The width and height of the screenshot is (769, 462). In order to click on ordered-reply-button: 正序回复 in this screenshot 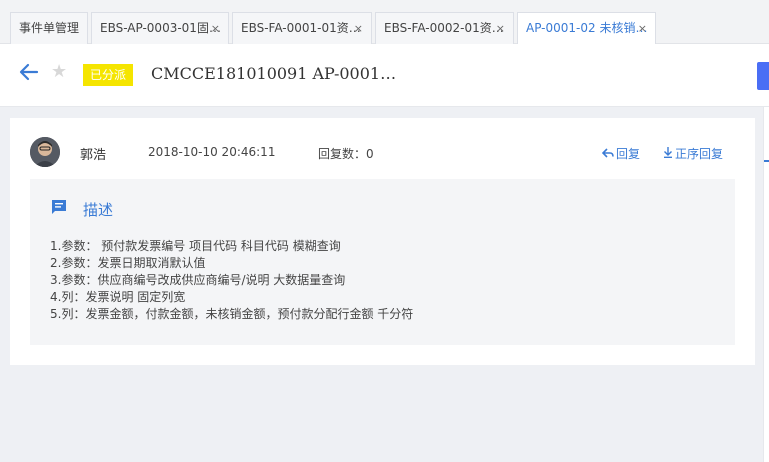, I will do `click(693, 153)`.